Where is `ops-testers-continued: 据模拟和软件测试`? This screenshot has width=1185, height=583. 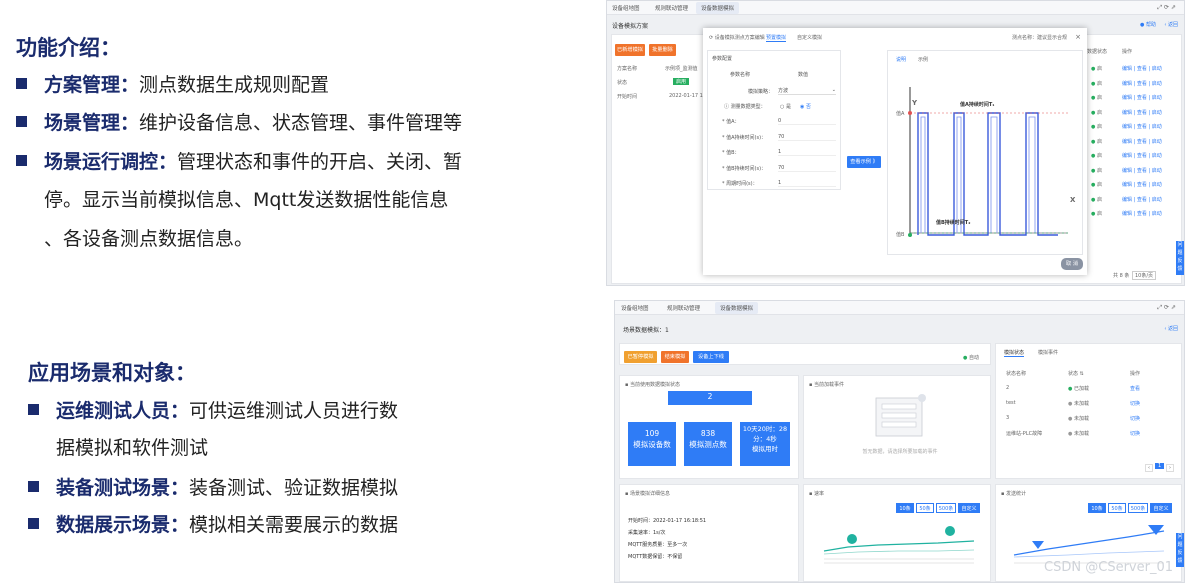
ops-testers-continued: 据模拟和软件测试 is located at coordinates (132, 448).